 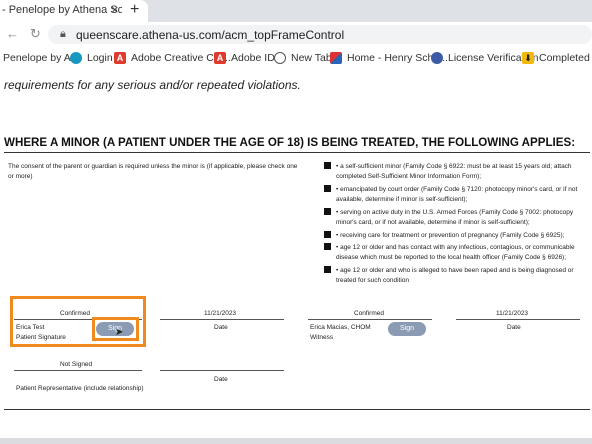 What do you see at coordinates (41, 337) in the screenshot?
I see `patient-signature-label: Patient Signature` at bounding box center [41, 337].